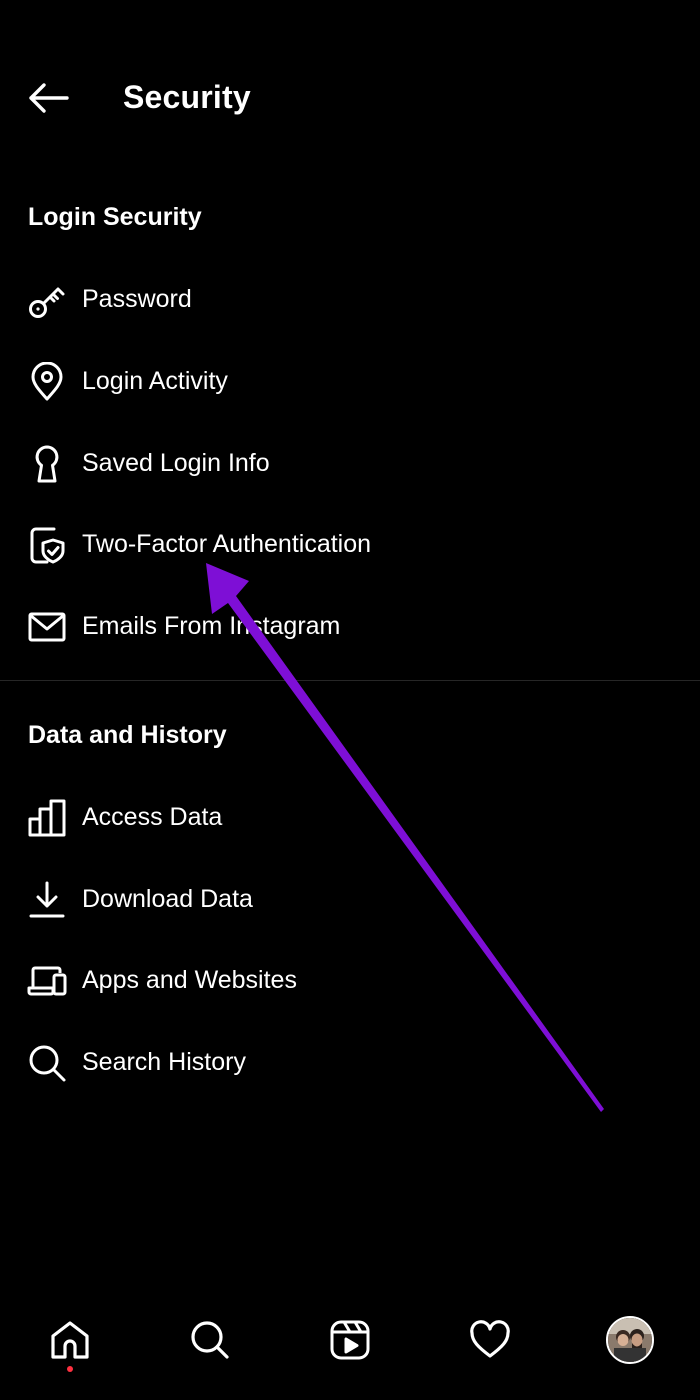 The width and height of the screenshot is (700, 1400). Describe the element at coordinates (189, 980) in the screenshot. I see `menu-item-label: Apps and Websites` at that location.